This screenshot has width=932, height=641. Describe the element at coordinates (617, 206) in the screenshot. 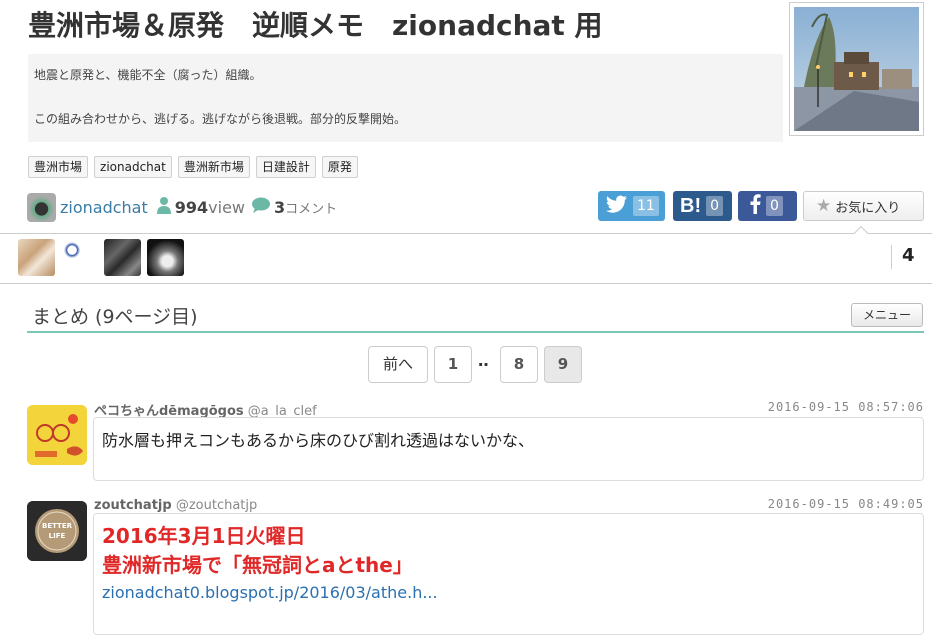

I see `twitter-icon` at that location.